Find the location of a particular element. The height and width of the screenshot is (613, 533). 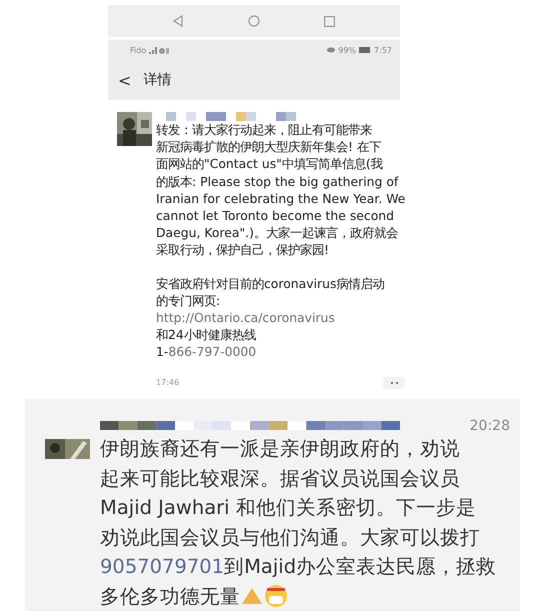

message-text: 到Majid办公室表达民愿，拯救 is located at coordinates (360, 567).